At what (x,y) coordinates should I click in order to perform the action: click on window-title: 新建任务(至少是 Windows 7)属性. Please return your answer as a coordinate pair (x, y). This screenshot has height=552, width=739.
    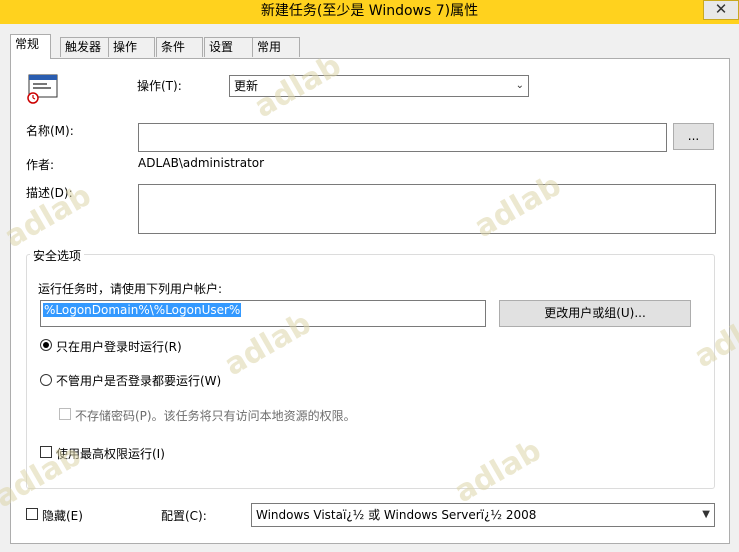
    Looking at the image, I should click on (369, 11).